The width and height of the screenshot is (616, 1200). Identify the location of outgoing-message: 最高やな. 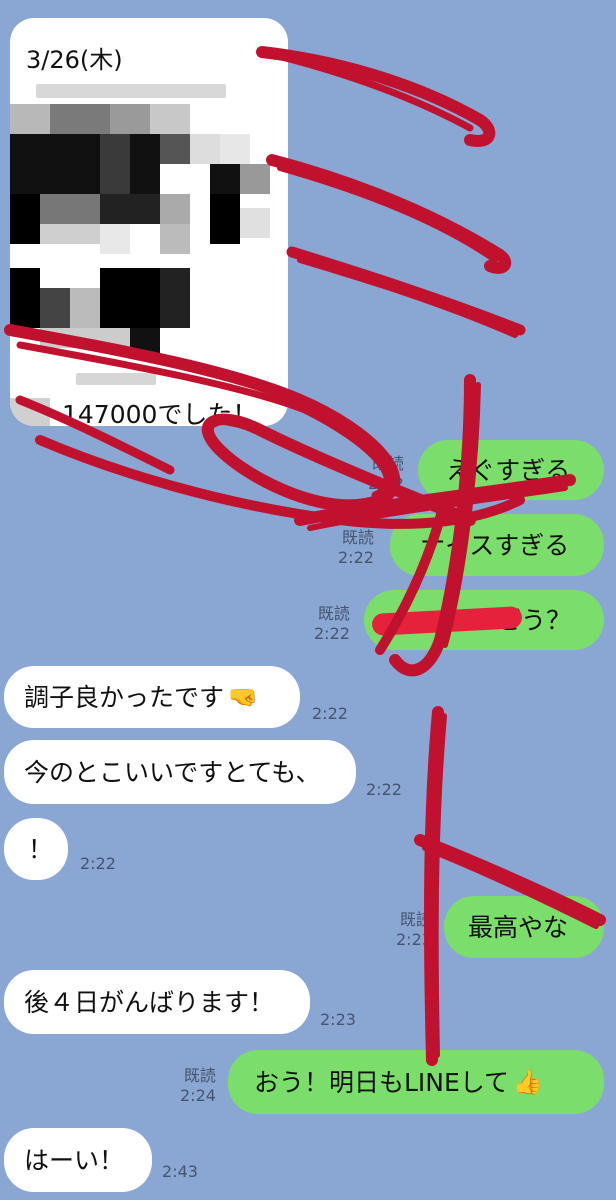
(524, 927).